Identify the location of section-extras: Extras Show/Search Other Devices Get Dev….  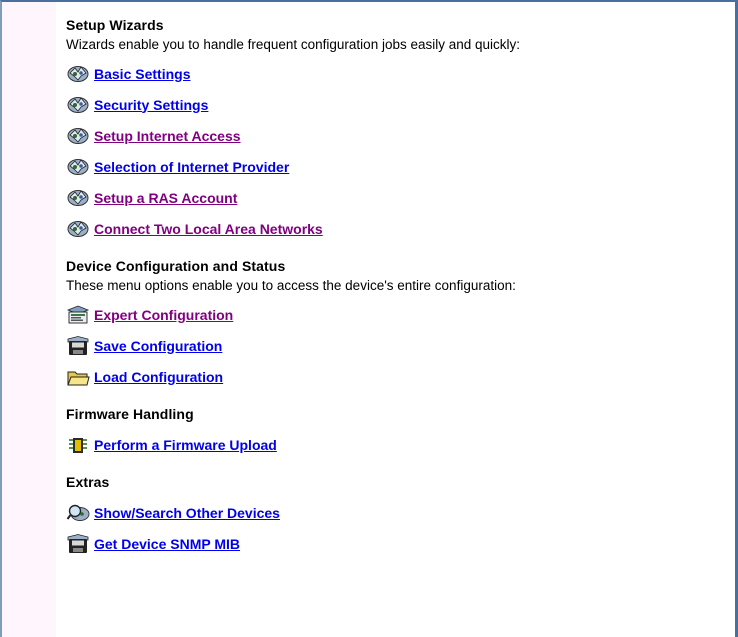
(396, 516).